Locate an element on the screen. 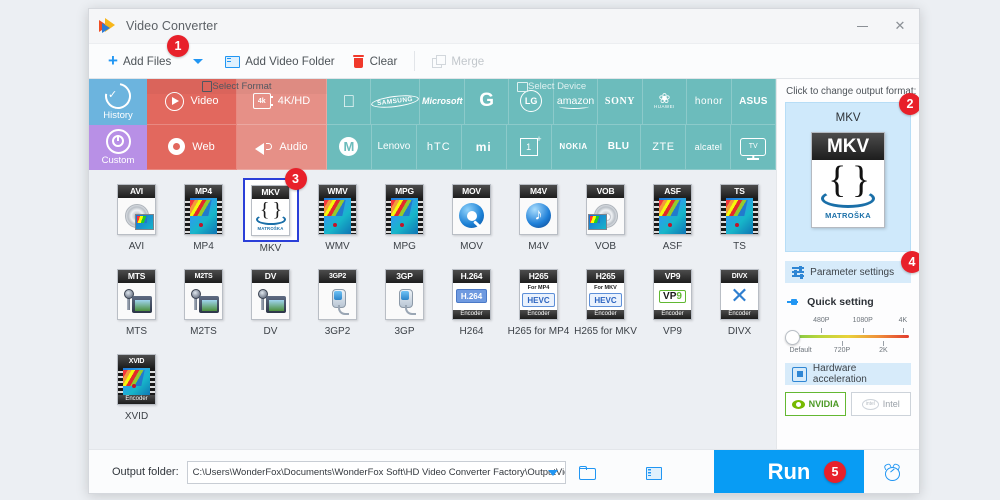  format-tile-m2ts: M2TS M2TS is located at coordinates (203, 305).